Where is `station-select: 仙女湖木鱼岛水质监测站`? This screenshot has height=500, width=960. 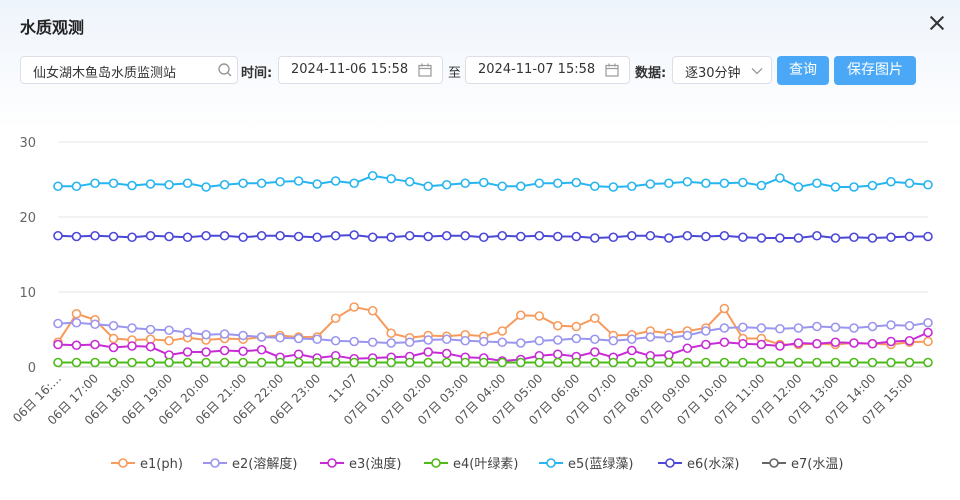
station-select: 仙女湖木鱼岛水质监测站 is located at coordinates (129, 70).